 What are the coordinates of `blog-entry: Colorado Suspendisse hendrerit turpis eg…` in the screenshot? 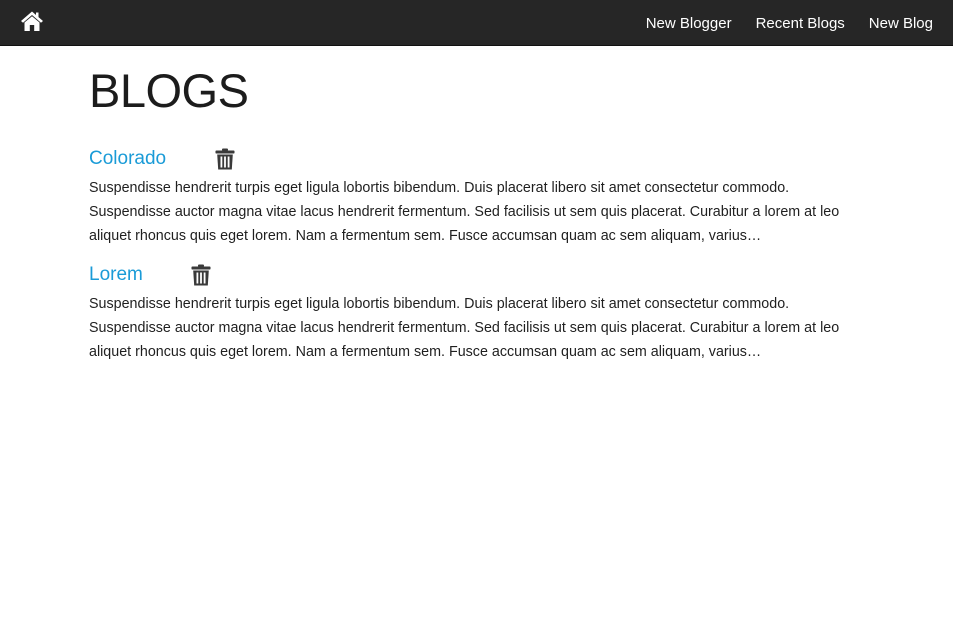 It's located at (469, 197).